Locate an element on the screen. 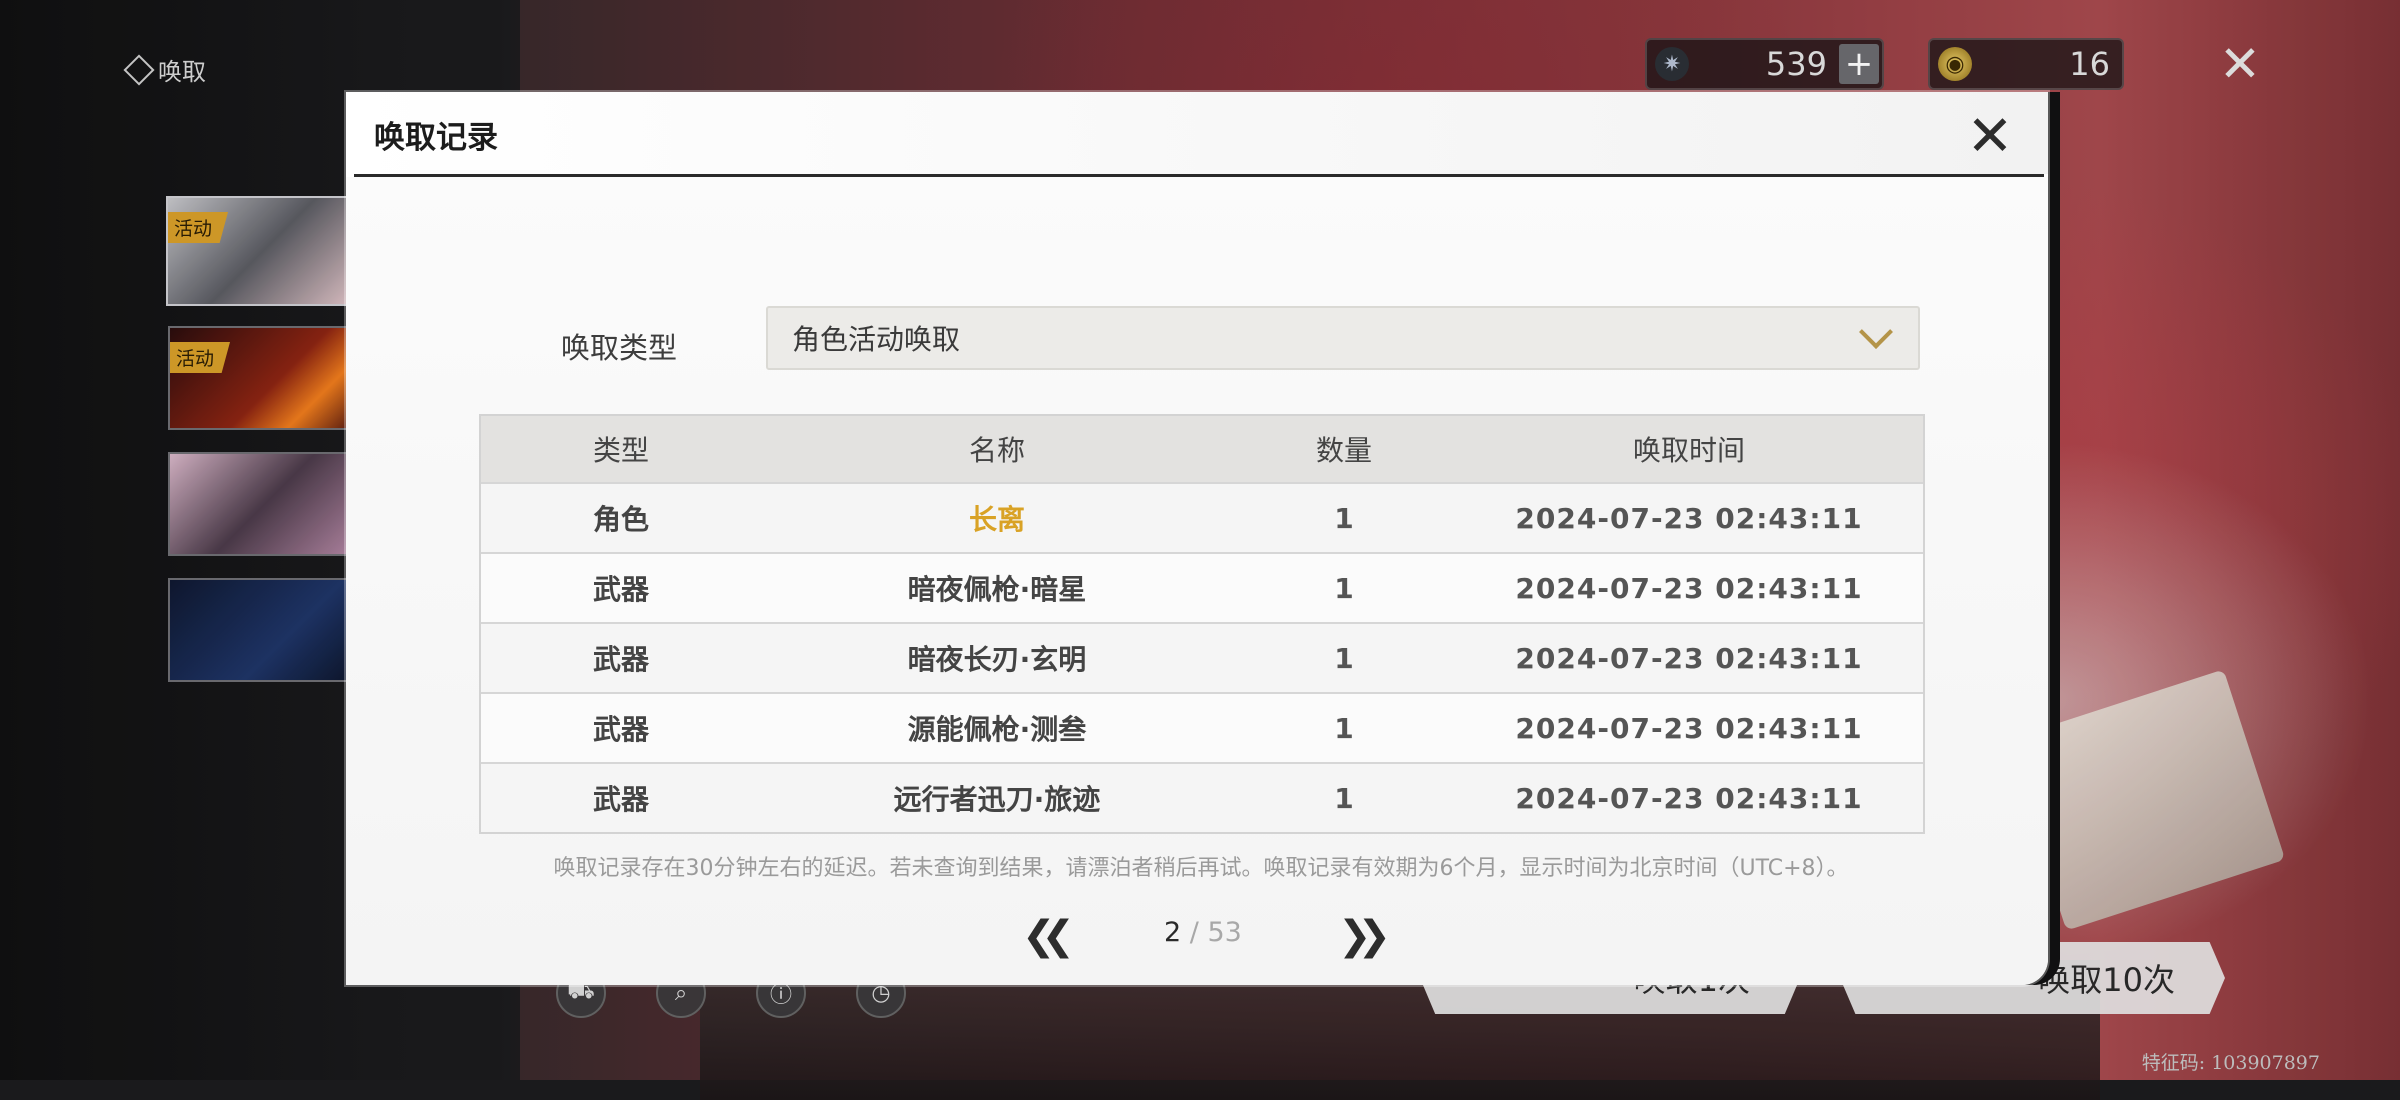  close-icon: ✕ is located at coordinates (1990, 136).